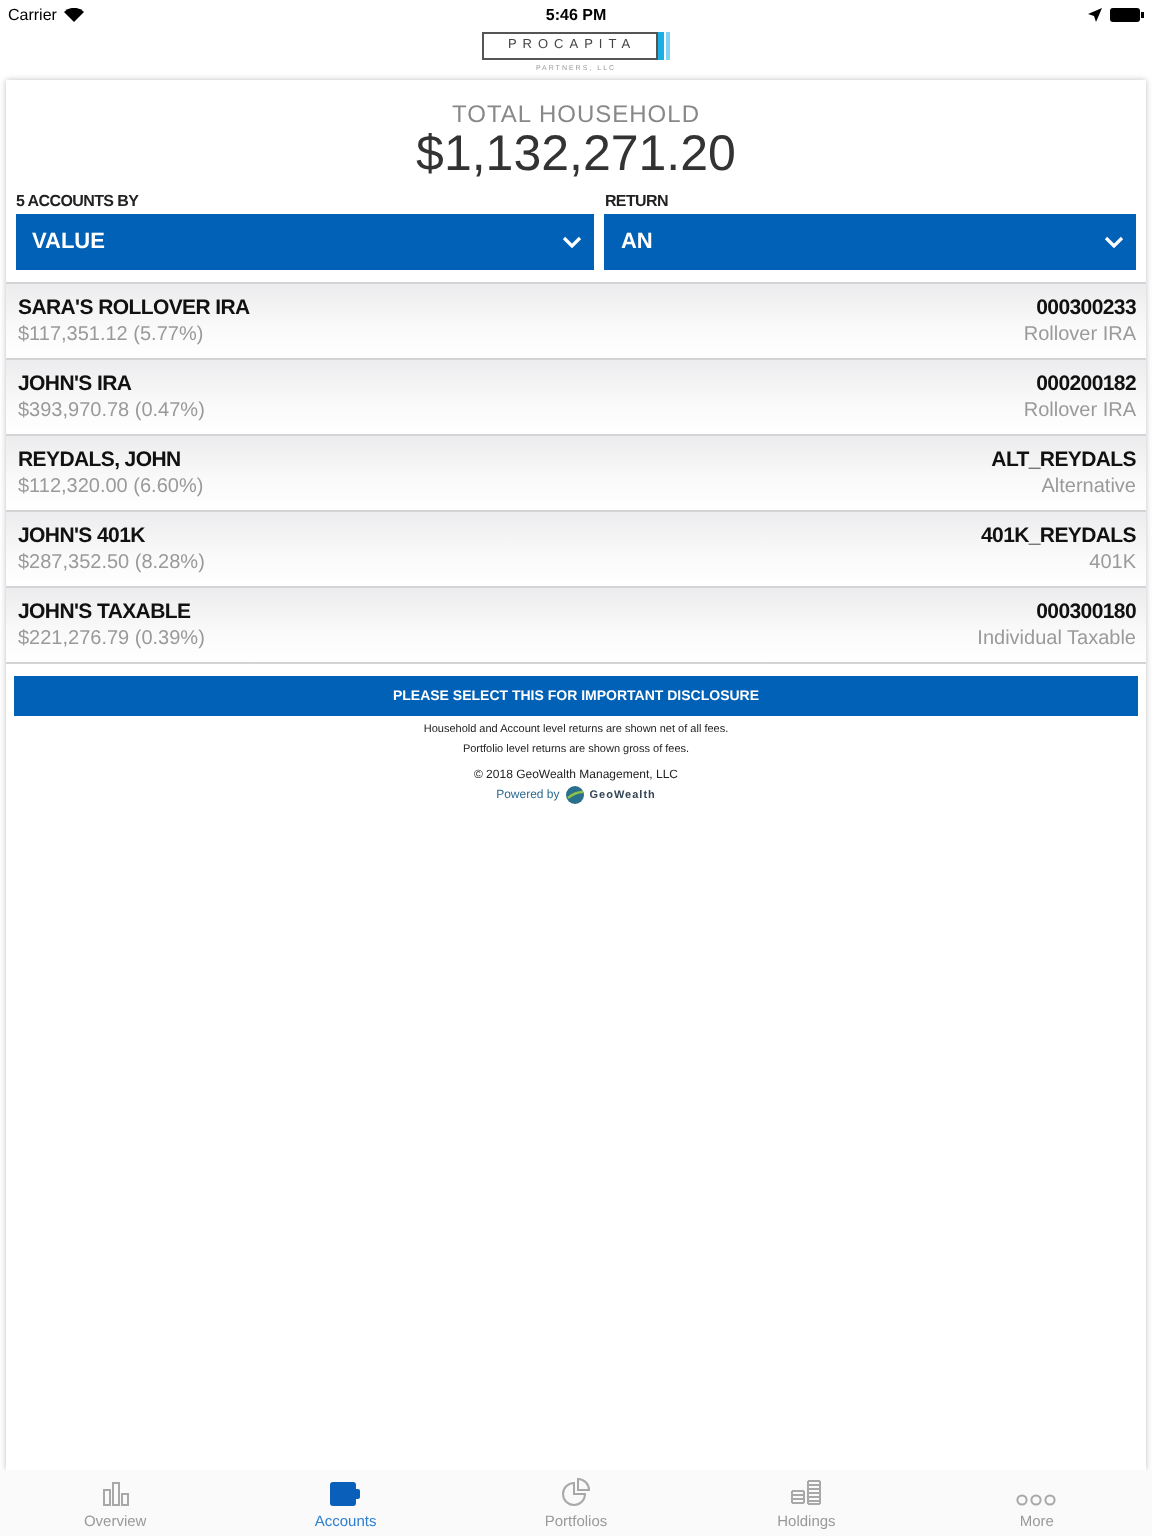  I want to click on account-number: ALT_REYDALS, so click(1063, 461).